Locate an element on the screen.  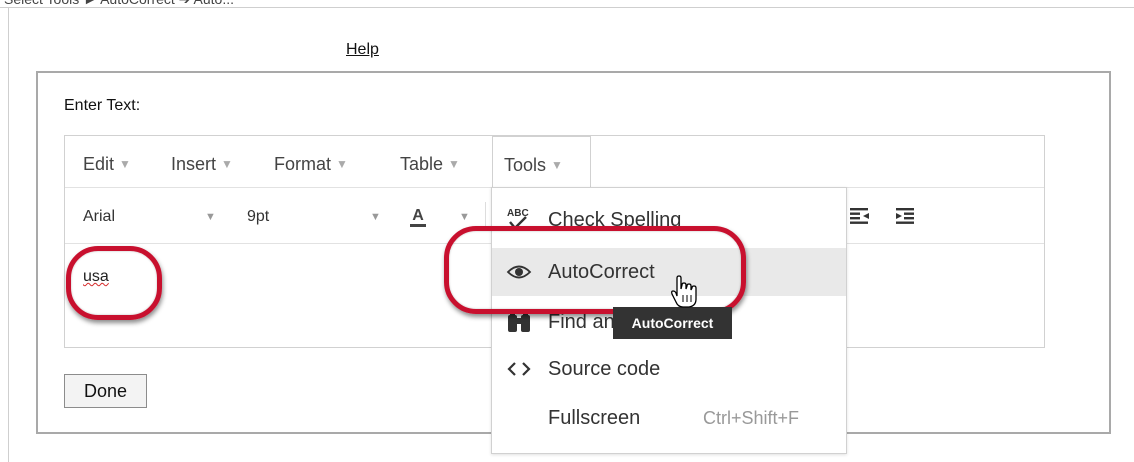
menu-tools: Tools ▼ is located at coordinates (541, 162).